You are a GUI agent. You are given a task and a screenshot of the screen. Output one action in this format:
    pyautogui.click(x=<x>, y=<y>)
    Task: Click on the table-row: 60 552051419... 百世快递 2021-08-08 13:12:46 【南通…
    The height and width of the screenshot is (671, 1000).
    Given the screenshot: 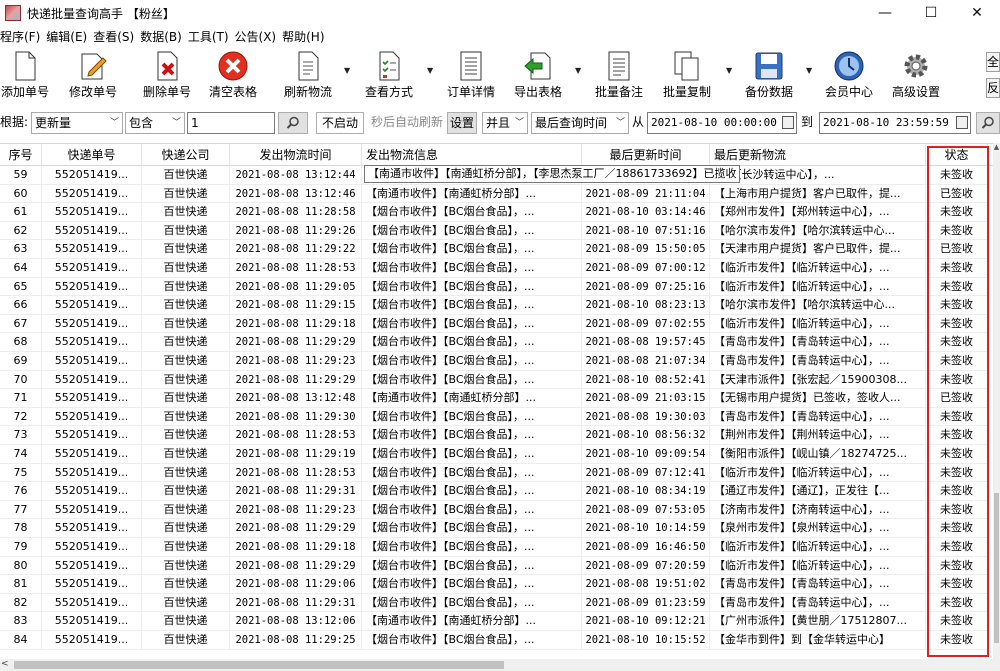 What is the action you would take?
    pyautogui.click(x=496, y=194)
    